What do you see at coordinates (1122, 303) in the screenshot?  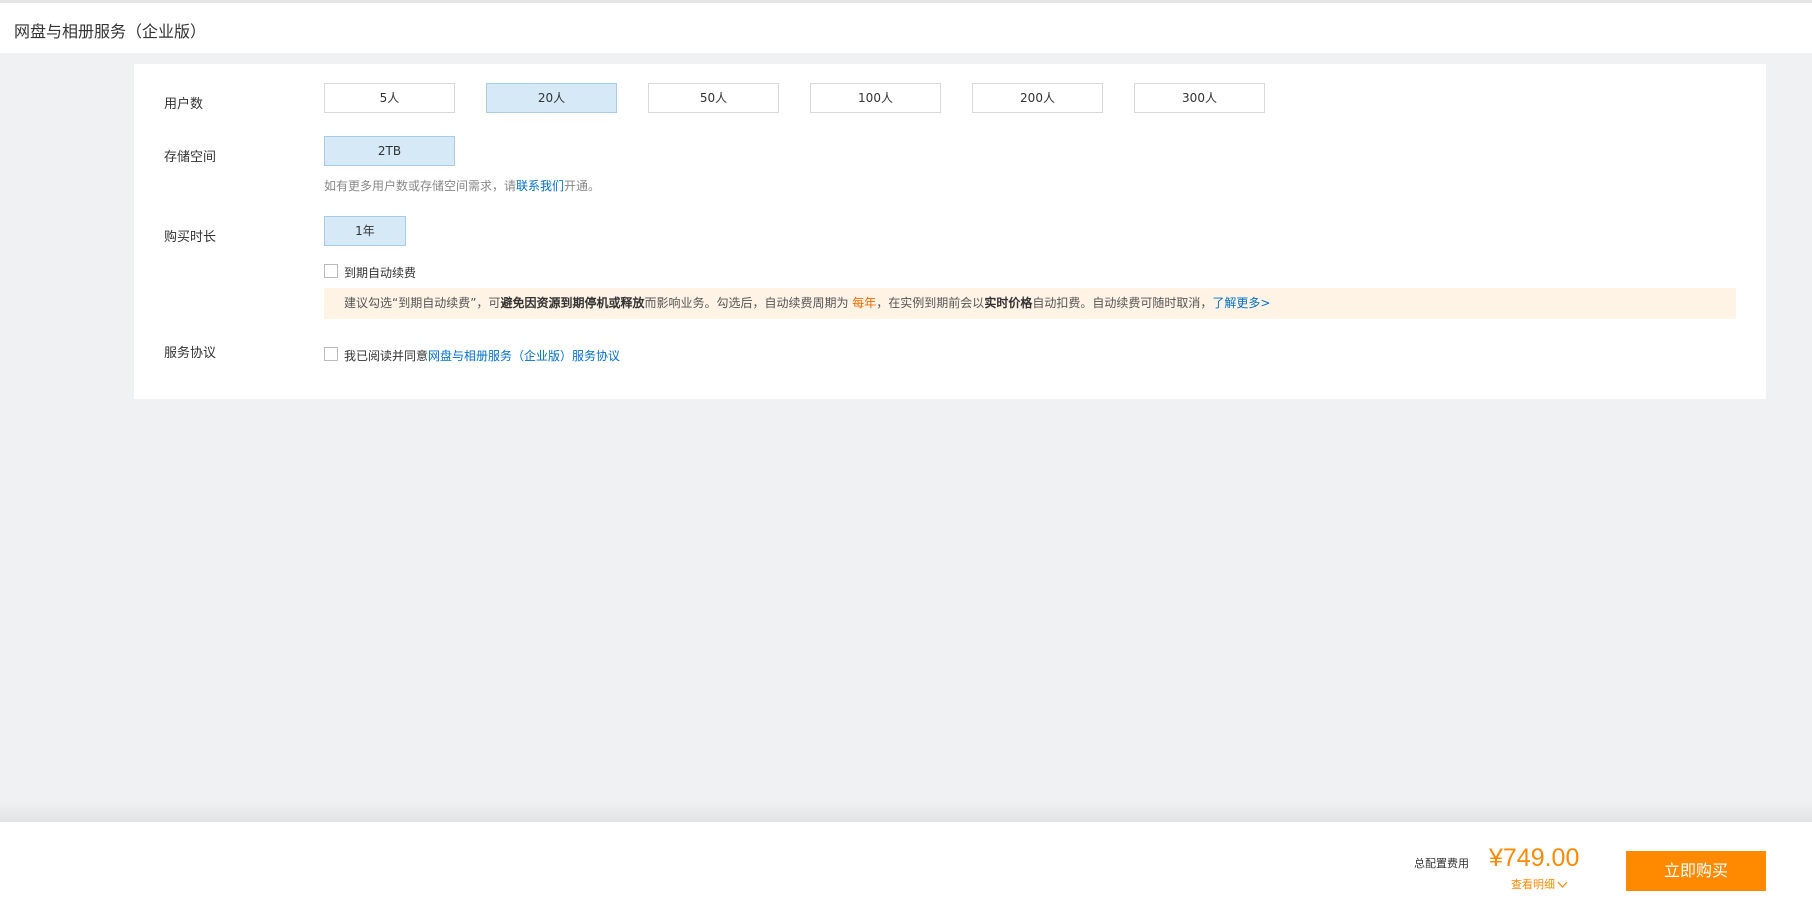 I see `notice-text-4: 自动扣费。自动续费可随时取消，` at bounding box center [1122, 303].